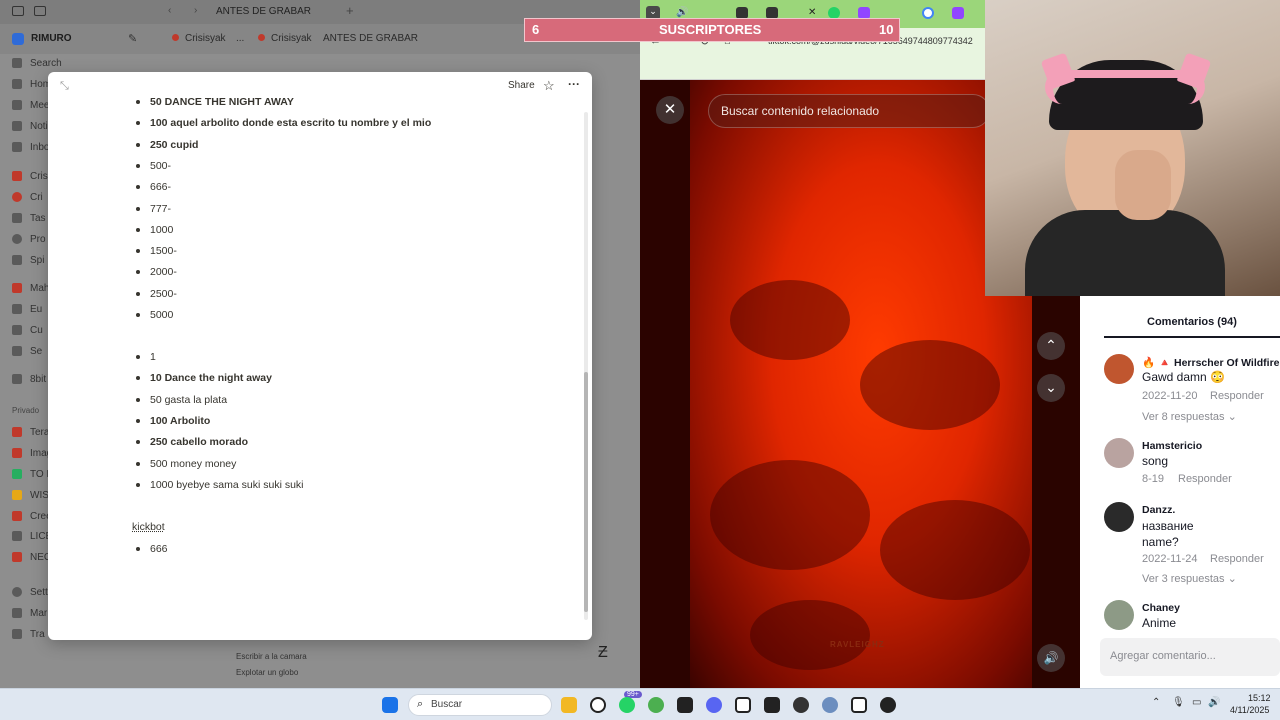 This screenshot has width=1280, height=720. What do you see at coordinates (28, 634) in the screenshot?
I see `sidebar-item-trash: Tra` at bounding box center [28, 634].